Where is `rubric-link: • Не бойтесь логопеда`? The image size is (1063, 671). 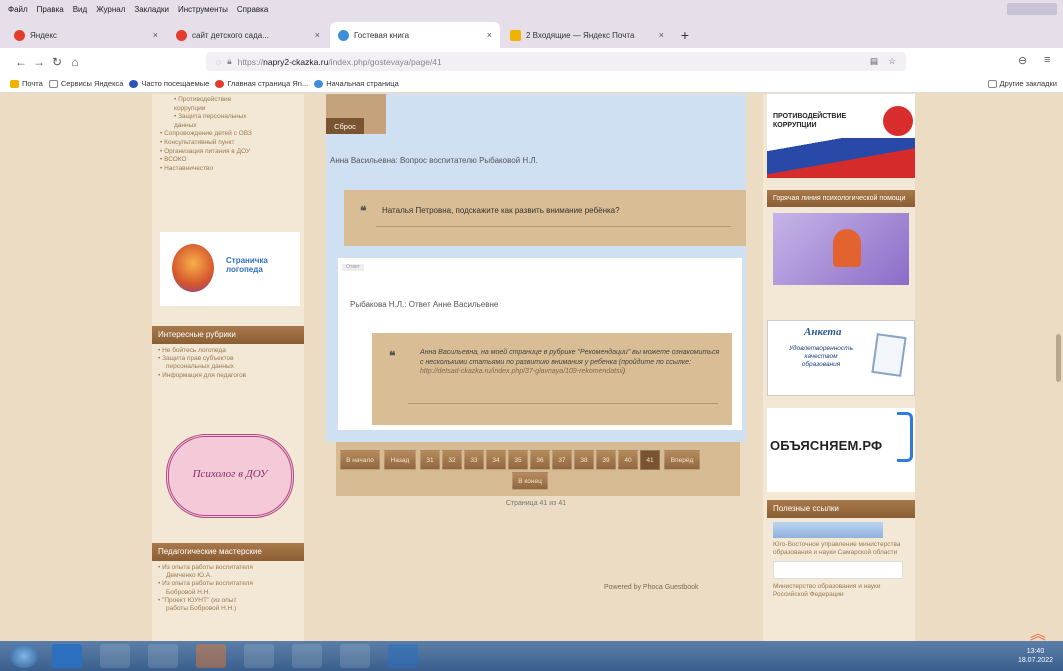 rubric-link: • Не бойтесь логопеда is located at coordinates (228, 351).